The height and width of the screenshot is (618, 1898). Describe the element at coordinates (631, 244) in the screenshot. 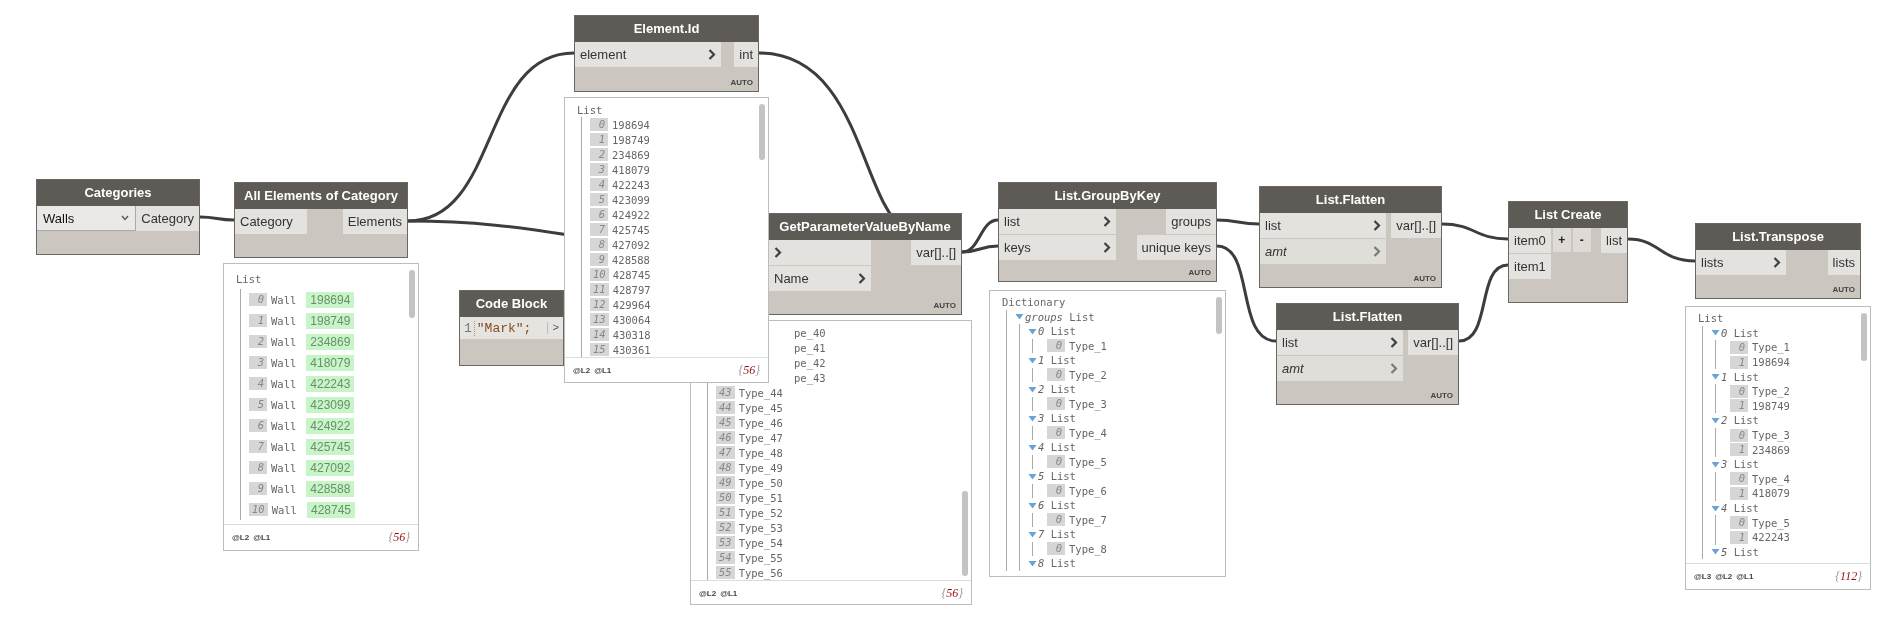

I see `list-value: 427092` at that location.